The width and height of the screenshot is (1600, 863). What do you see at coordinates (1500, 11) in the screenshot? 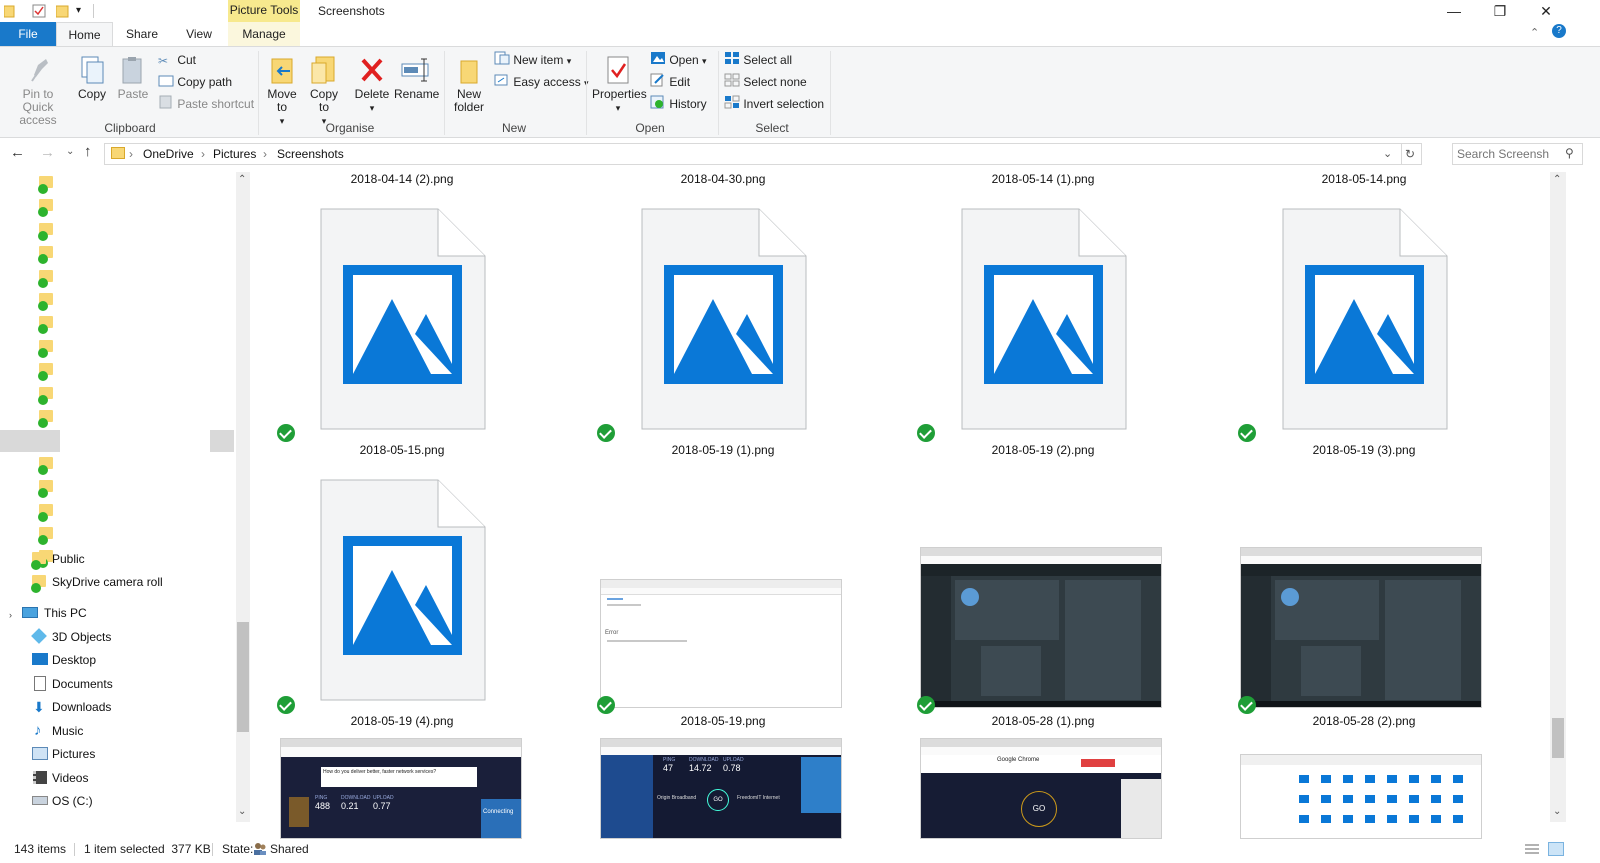
I see `restore-button: ❐` at bounding box center [1500, 11].